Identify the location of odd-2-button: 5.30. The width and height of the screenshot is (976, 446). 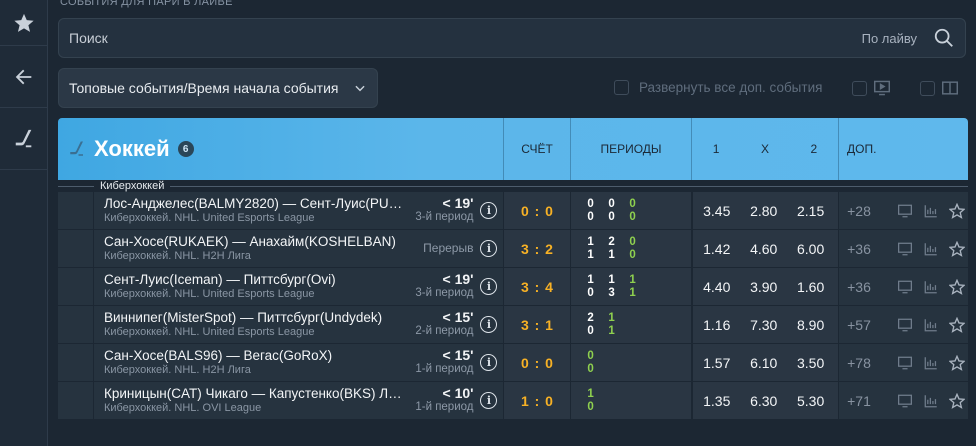
(810, 401).